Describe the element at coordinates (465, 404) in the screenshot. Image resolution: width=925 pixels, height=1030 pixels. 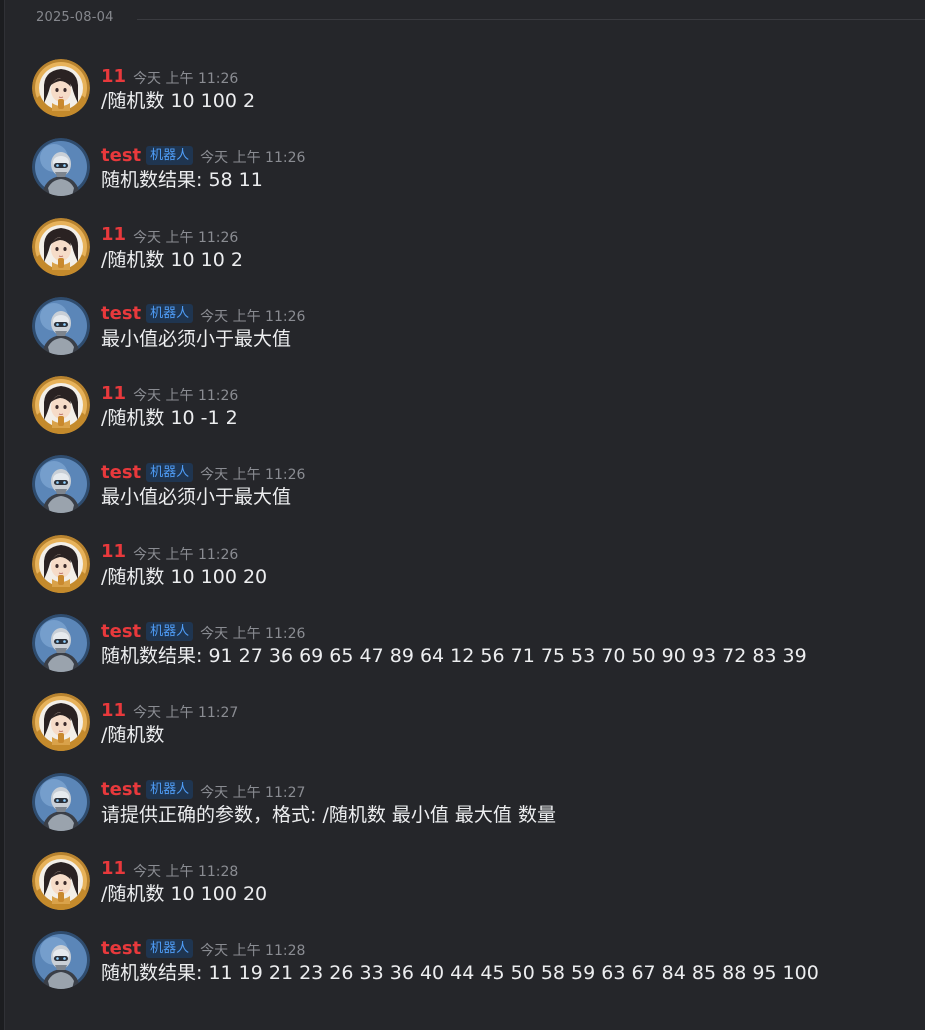
I see `message-item: 11 今天 上午 11:26/随机数 10 -1 2` at that location.